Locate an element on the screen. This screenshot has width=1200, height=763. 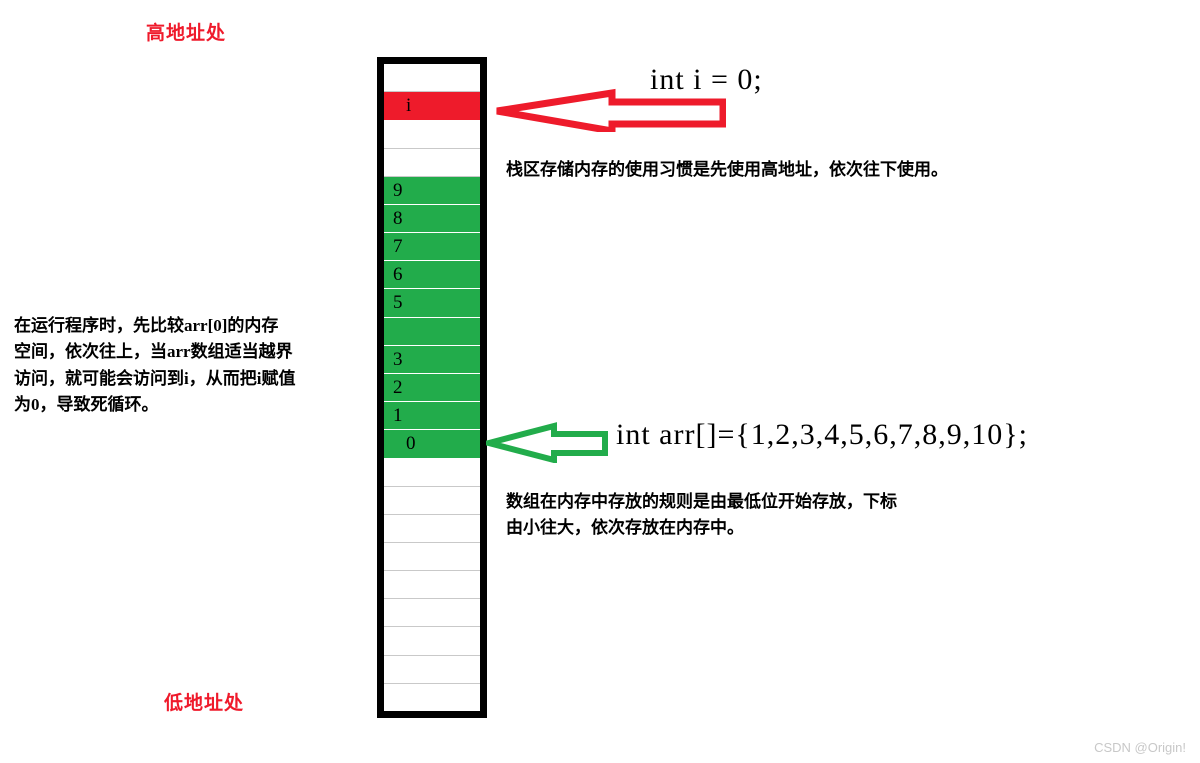
memory-cell: 7 is located at coordinates (432, 247).